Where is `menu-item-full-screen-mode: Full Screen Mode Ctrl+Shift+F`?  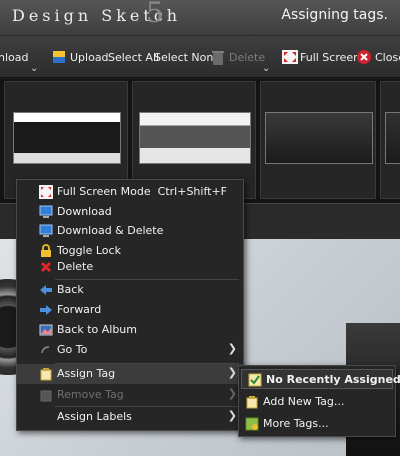 menu-item-full-screen-mode: Full Screen Mode Ctrl+Shift+F is located at coordinates (130, 192).